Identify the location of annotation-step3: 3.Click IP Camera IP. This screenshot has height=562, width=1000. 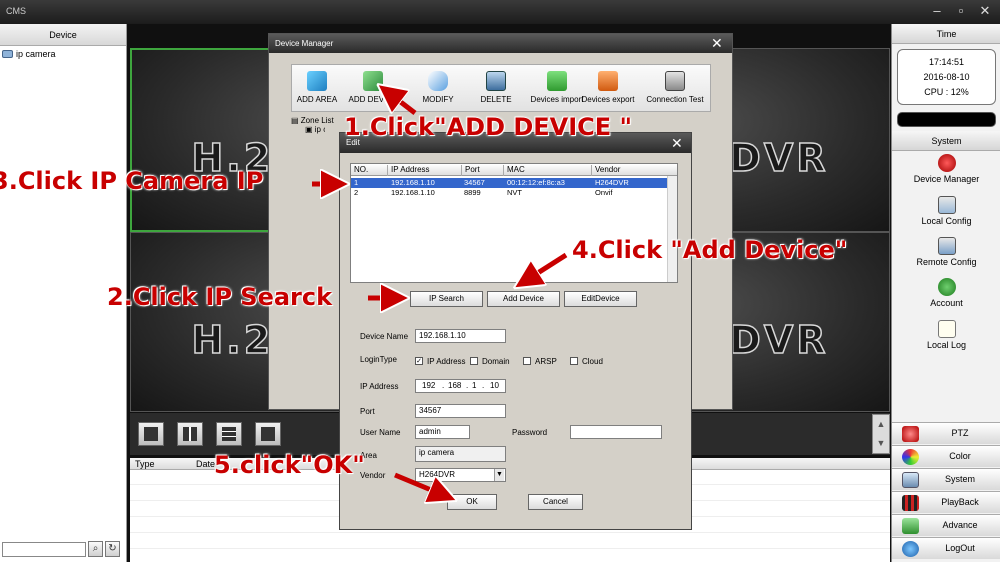
(132, 181).